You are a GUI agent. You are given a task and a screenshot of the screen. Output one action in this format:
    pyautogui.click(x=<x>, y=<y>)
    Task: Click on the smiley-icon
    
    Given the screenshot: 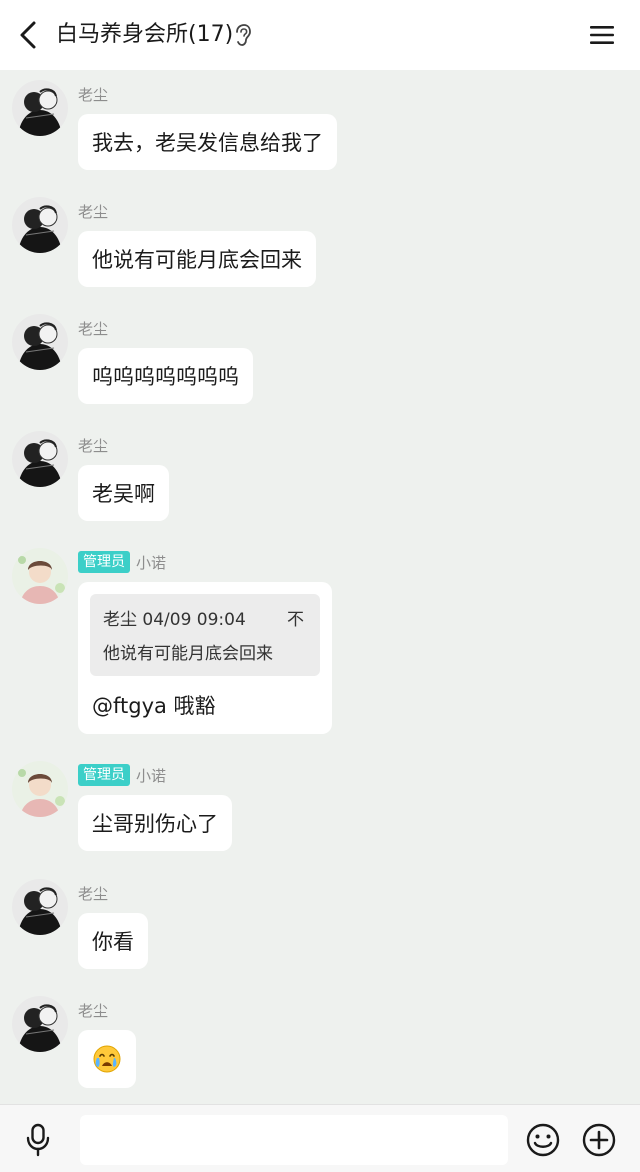 What is the action you would take?
    pyautogui.click(x=543, y=1140)
    